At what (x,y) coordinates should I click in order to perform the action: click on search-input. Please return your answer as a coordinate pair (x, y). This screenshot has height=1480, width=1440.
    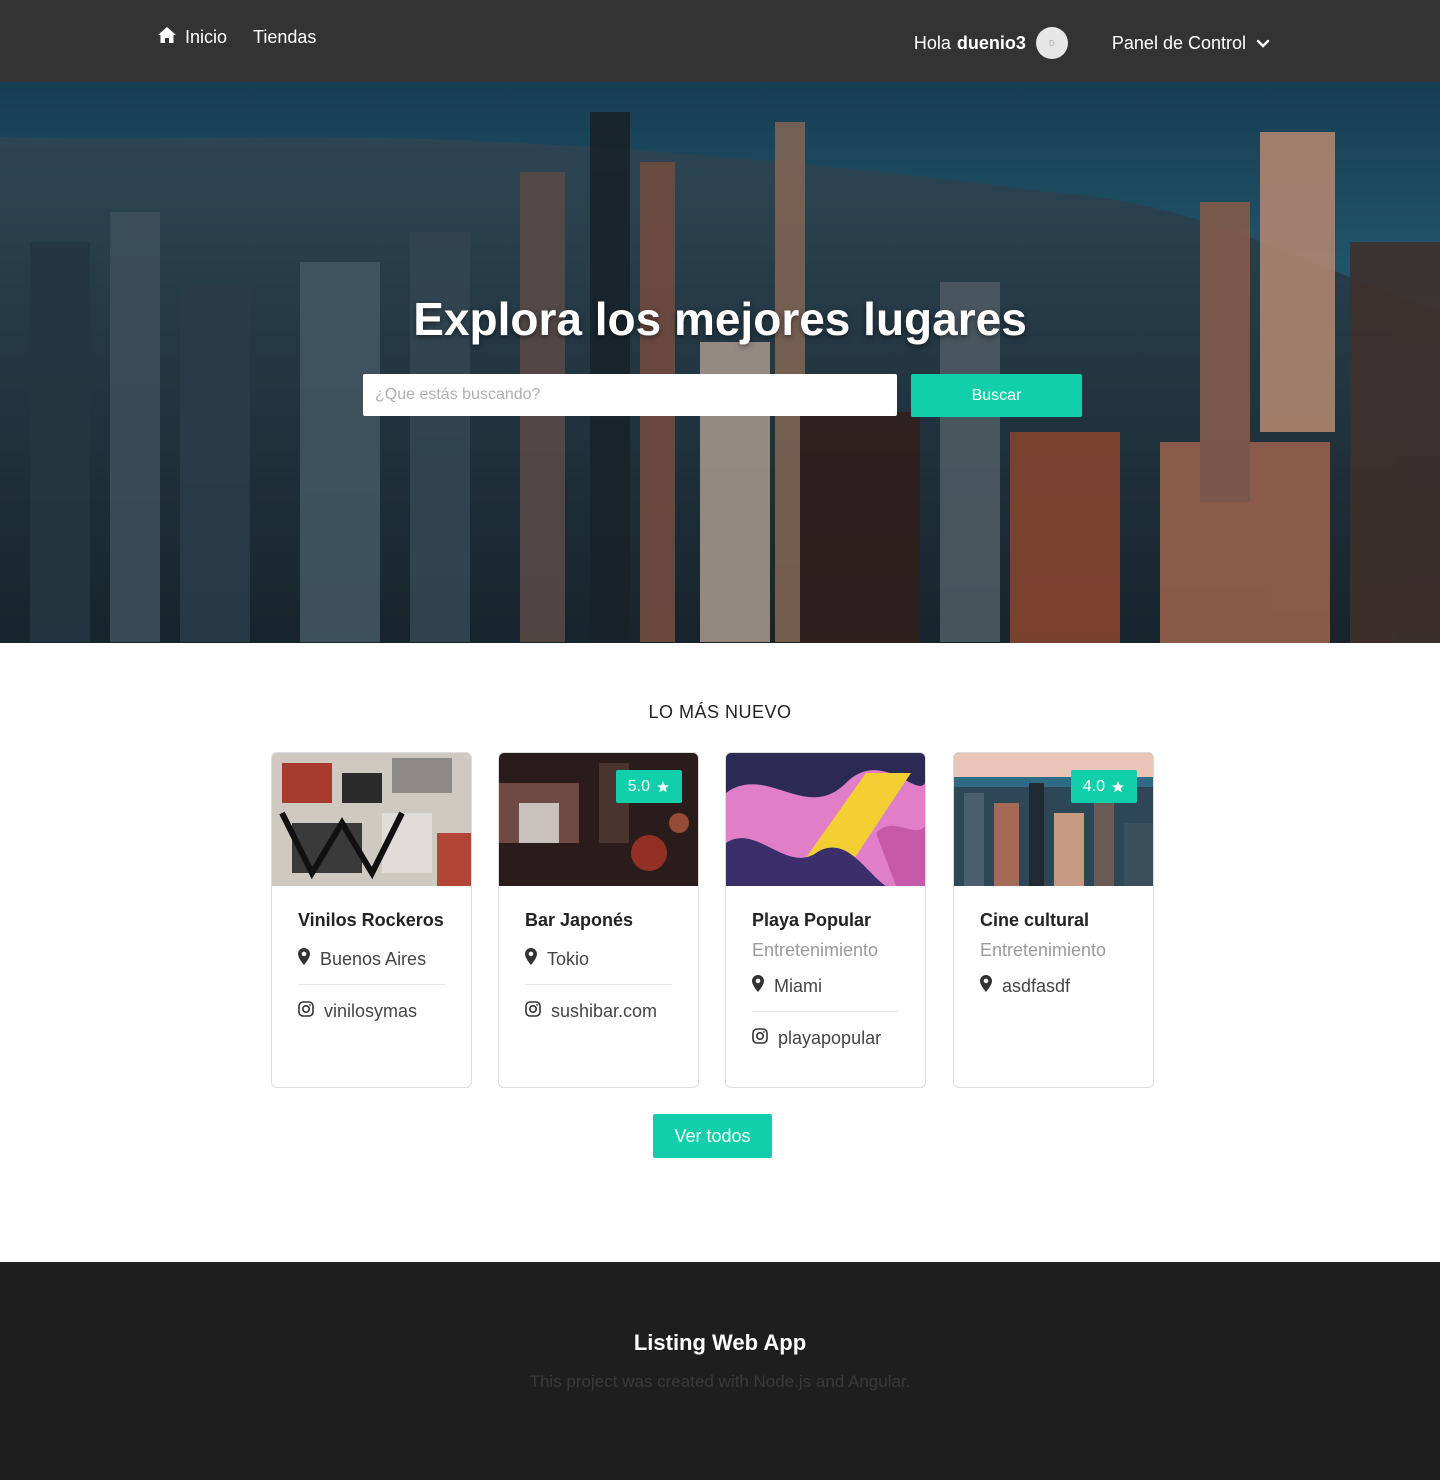
    Looking at the image, I should click on (630, 395).